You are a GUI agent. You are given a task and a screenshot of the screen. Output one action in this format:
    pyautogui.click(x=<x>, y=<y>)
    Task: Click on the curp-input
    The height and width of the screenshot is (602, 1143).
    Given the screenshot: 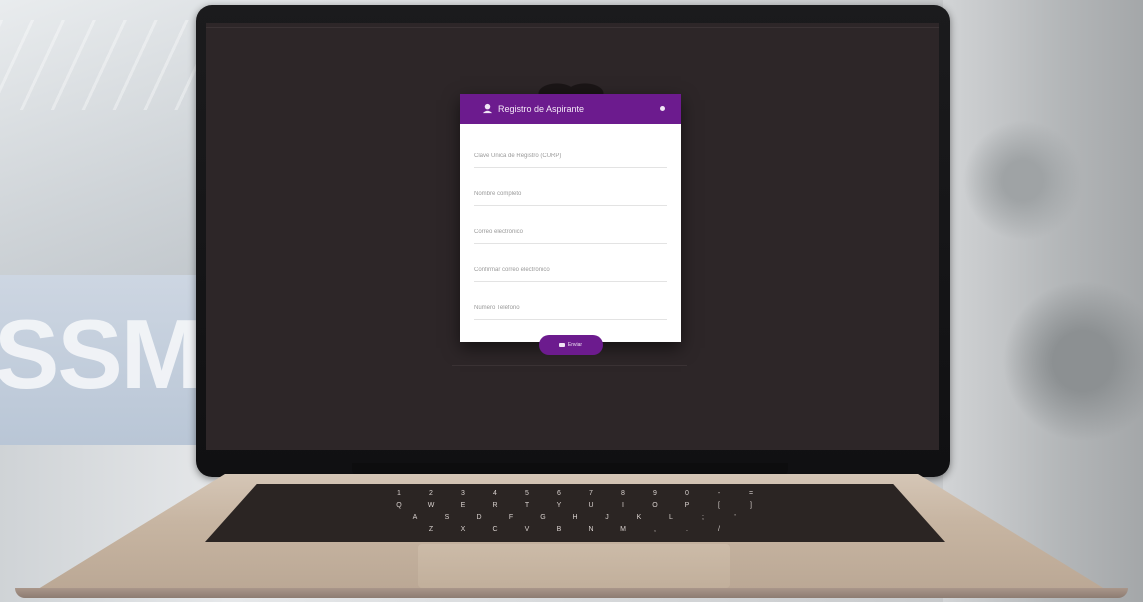 What is the action you would take?
    pyautogui.click(x=570, y=156)
    